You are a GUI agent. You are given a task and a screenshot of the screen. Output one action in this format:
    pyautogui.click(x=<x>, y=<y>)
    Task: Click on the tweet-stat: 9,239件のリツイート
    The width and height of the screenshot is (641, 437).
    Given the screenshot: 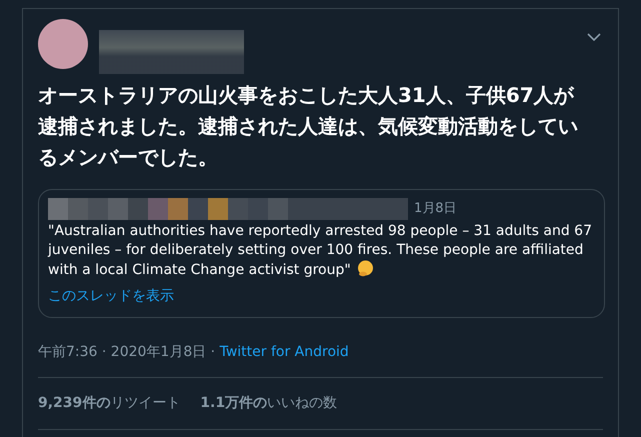 What is the action you would take?
    pyautogui.click(x=109, y=403)
    